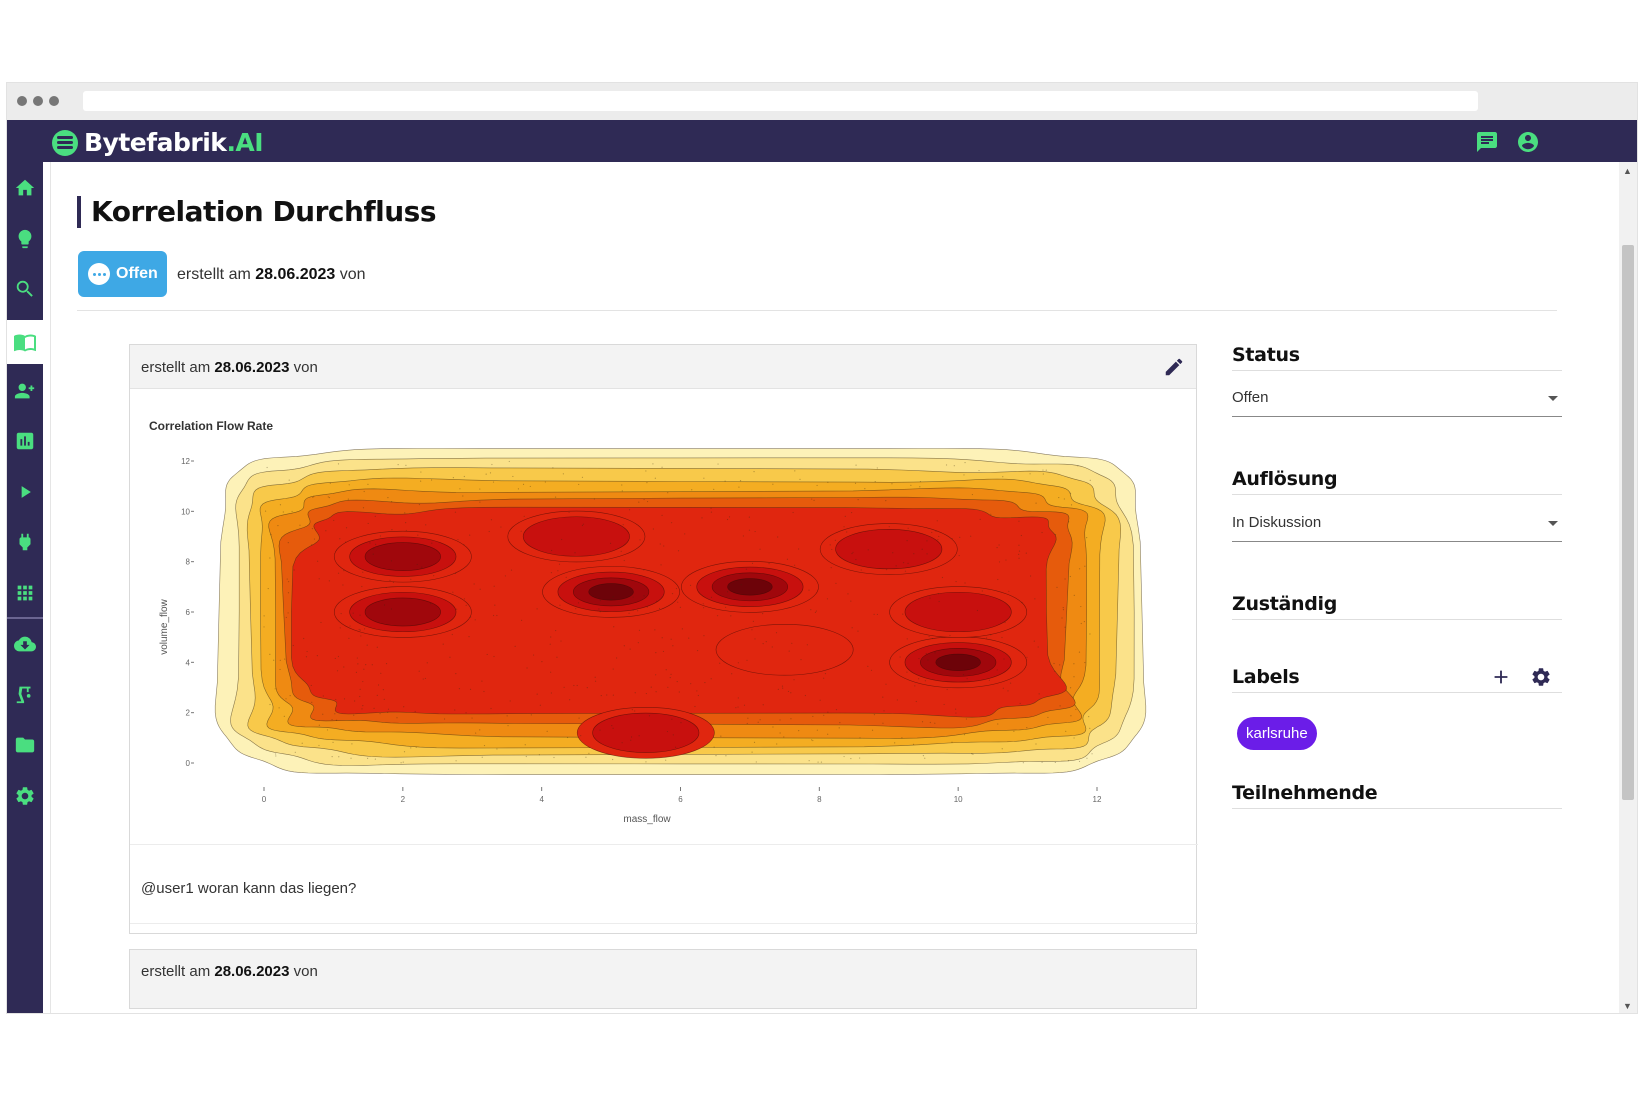 The image size is (1644, 1096). What do you see at coordinates (25, 694) in the screenshot?
I see `sidebar-item-machines` at bounding box center [25, 694].